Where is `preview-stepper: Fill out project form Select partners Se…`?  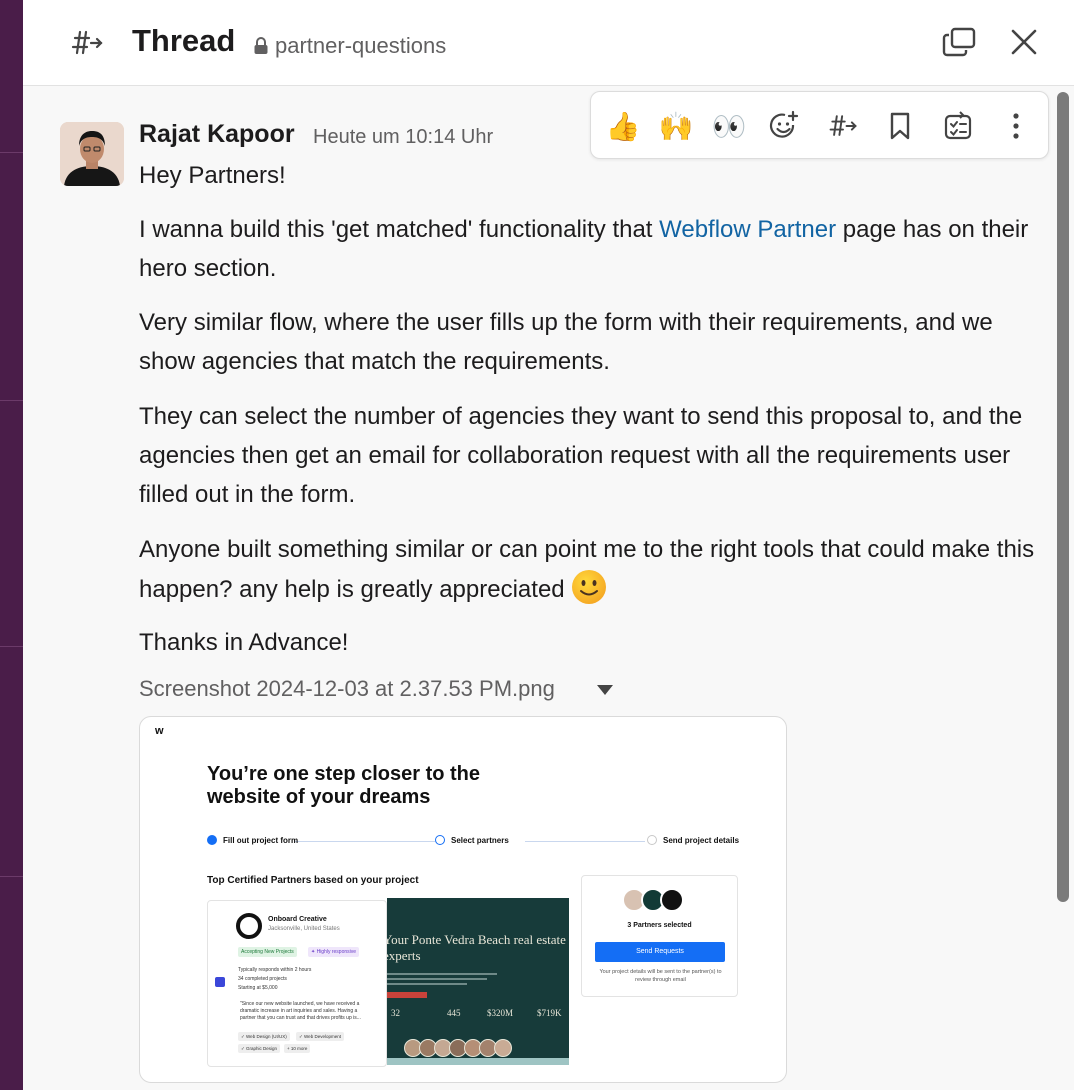 preview-stepper: Fill out project form Select partners Se… is located at coordinates (477, 842).